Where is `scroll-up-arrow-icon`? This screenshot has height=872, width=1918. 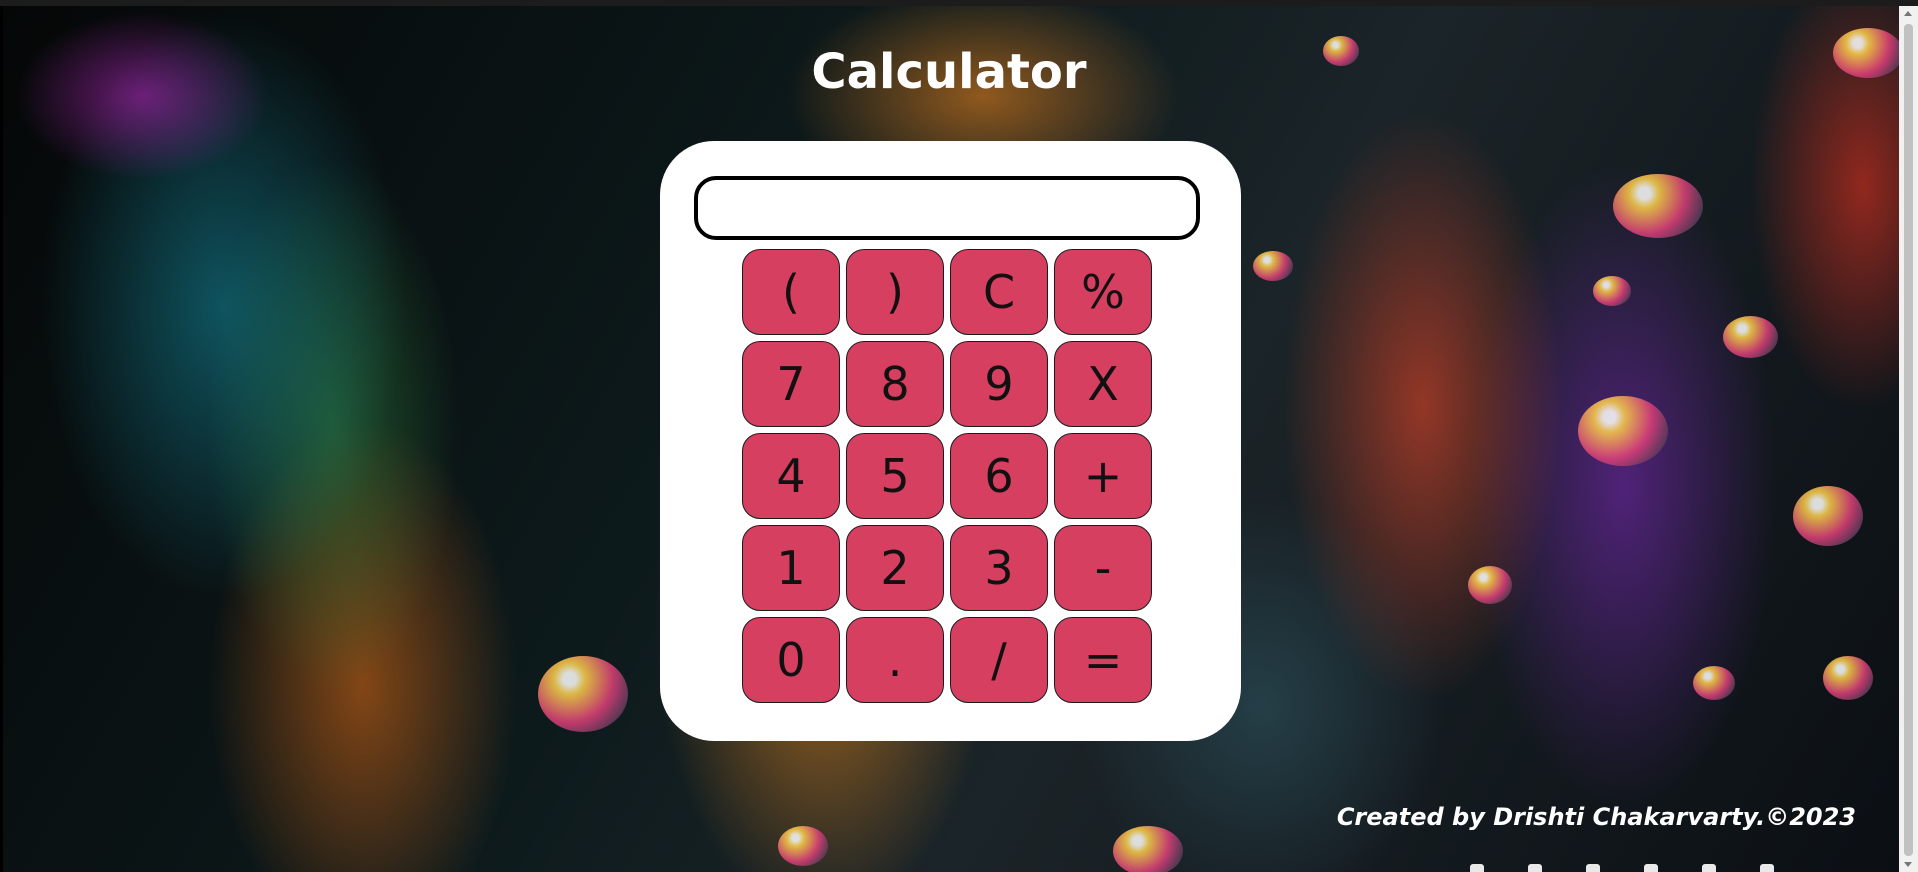 scroll-up-arrow-icon is located at coordinates (1908, 13).